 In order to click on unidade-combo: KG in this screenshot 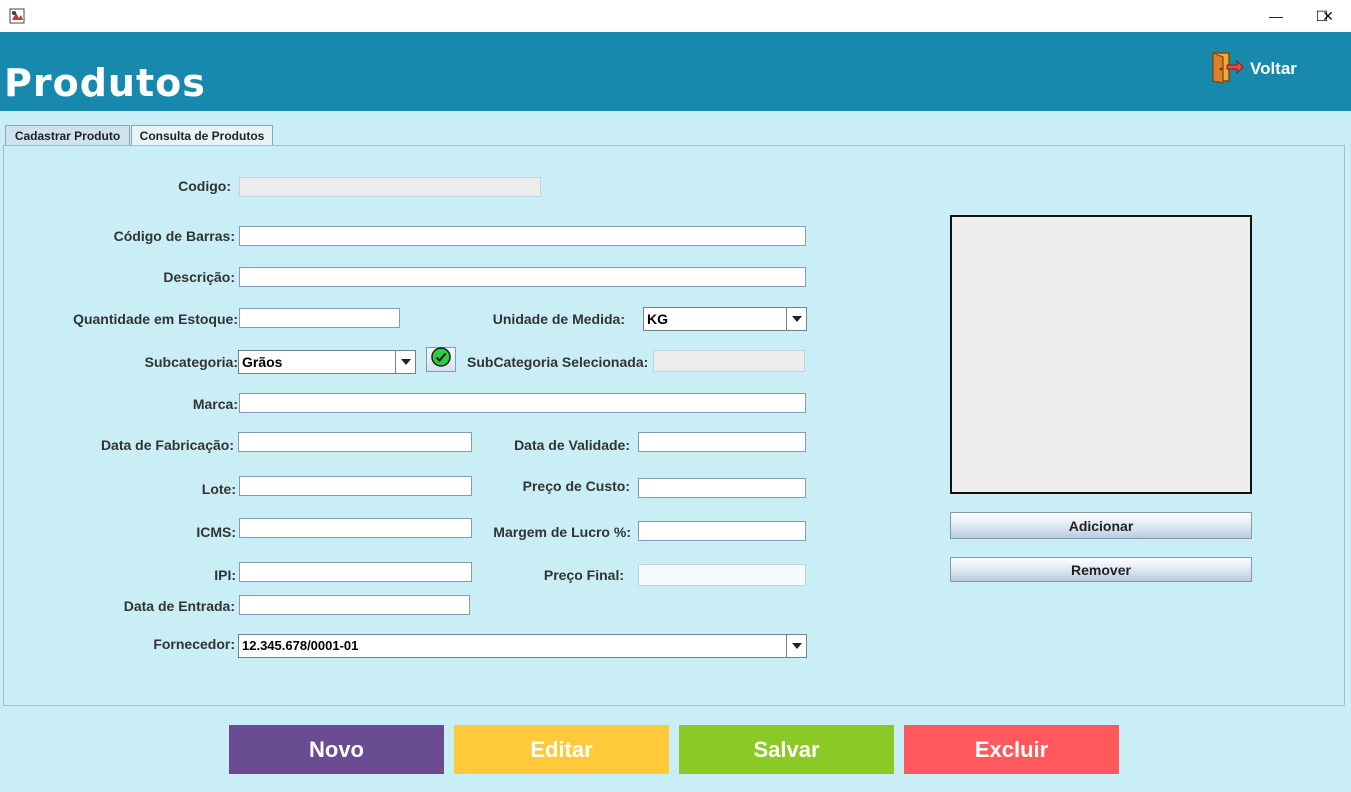, I will do `click(725, 319)`.